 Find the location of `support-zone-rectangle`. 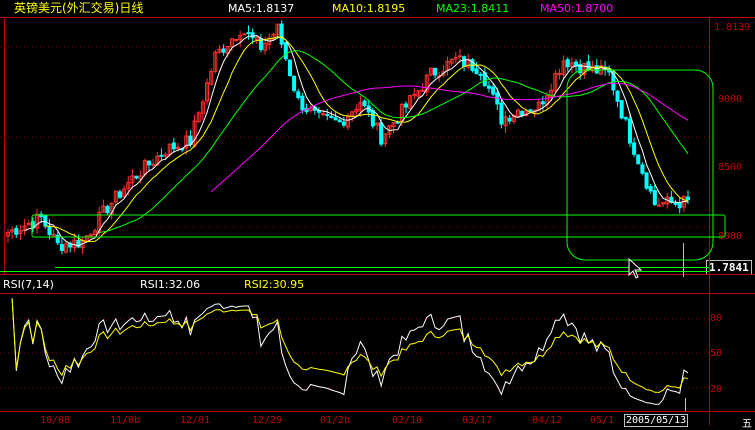

support-zone-rectangle is located at coordinates (378, 226).